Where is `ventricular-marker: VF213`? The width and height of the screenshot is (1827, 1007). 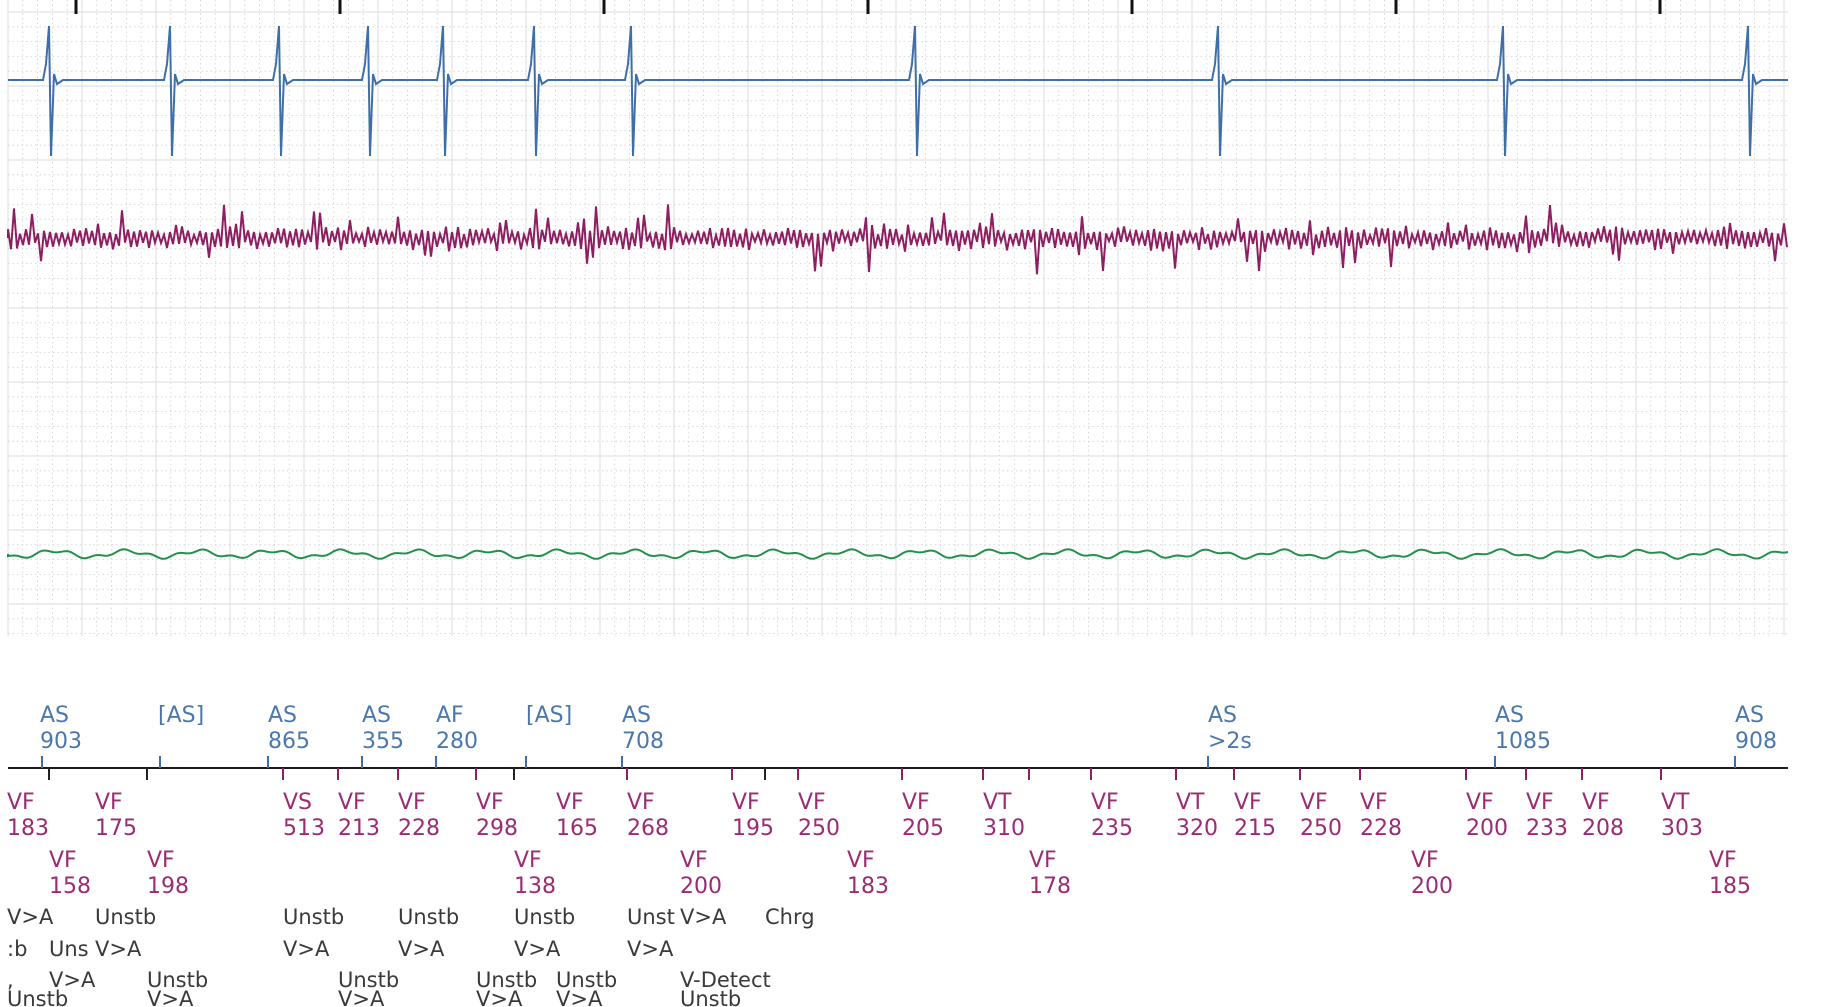 ventricular-marker: VF213 is located at coordinates (359, 815).